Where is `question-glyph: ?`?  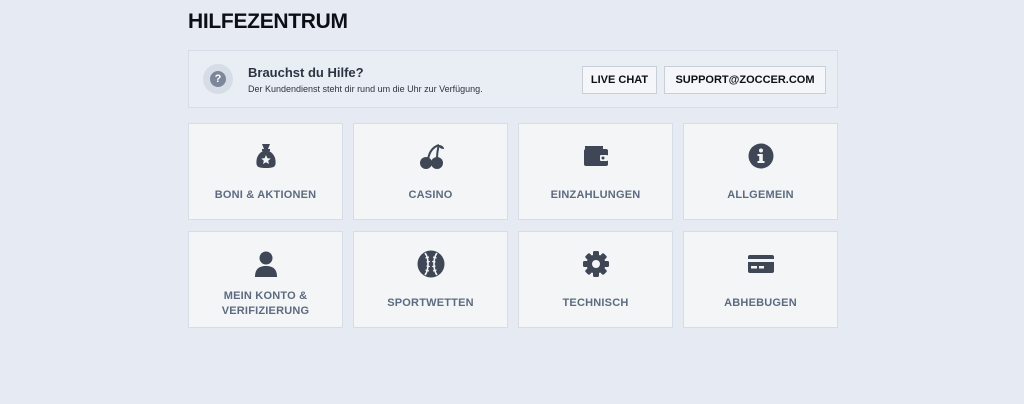
question-glyph: ? is located at coordinates (218, 79).